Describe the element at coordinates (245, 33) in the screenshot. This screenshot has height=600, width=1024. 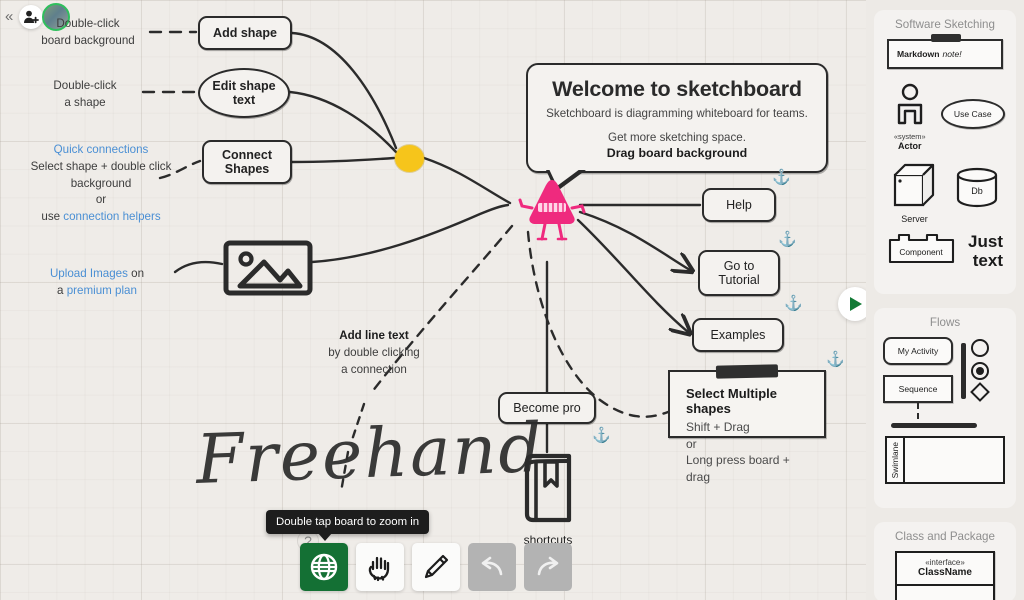
I see `node-add-shape: Add shape` at that location.